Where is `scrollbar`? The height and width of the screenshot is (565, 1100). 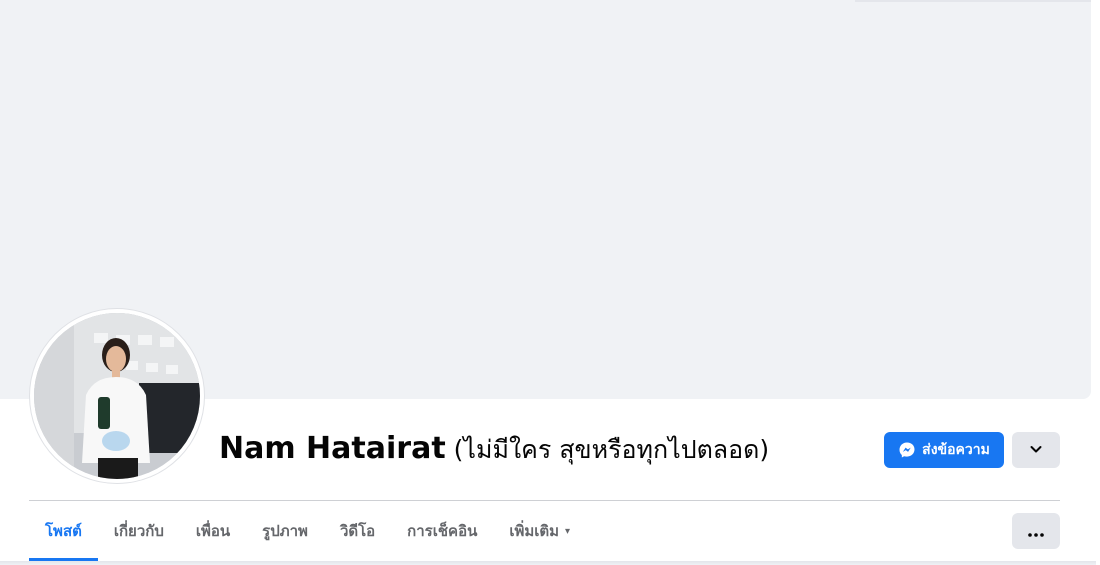 scrollbar is located at coordinates (1098, 282).